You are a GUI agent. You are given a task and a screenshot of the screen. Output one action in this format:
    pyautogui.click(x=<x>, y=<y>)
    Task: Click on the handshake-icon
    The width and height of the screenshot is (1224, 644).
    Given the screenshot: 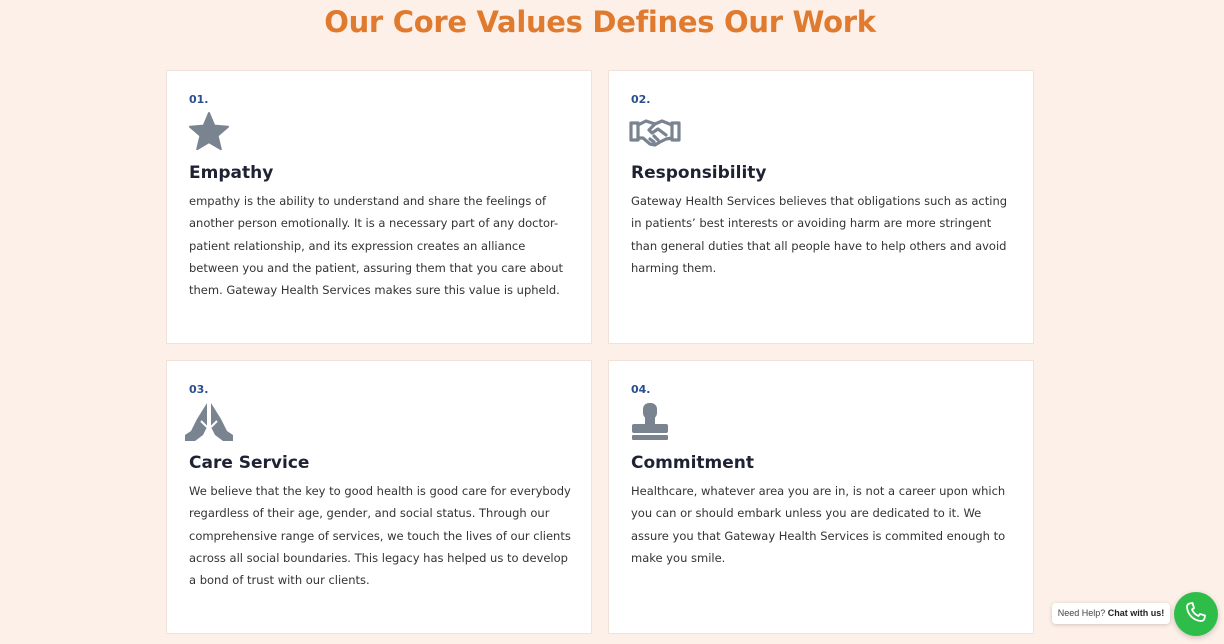 What is the action you would take?
    pyautogui.click(x=655, y=132)
    